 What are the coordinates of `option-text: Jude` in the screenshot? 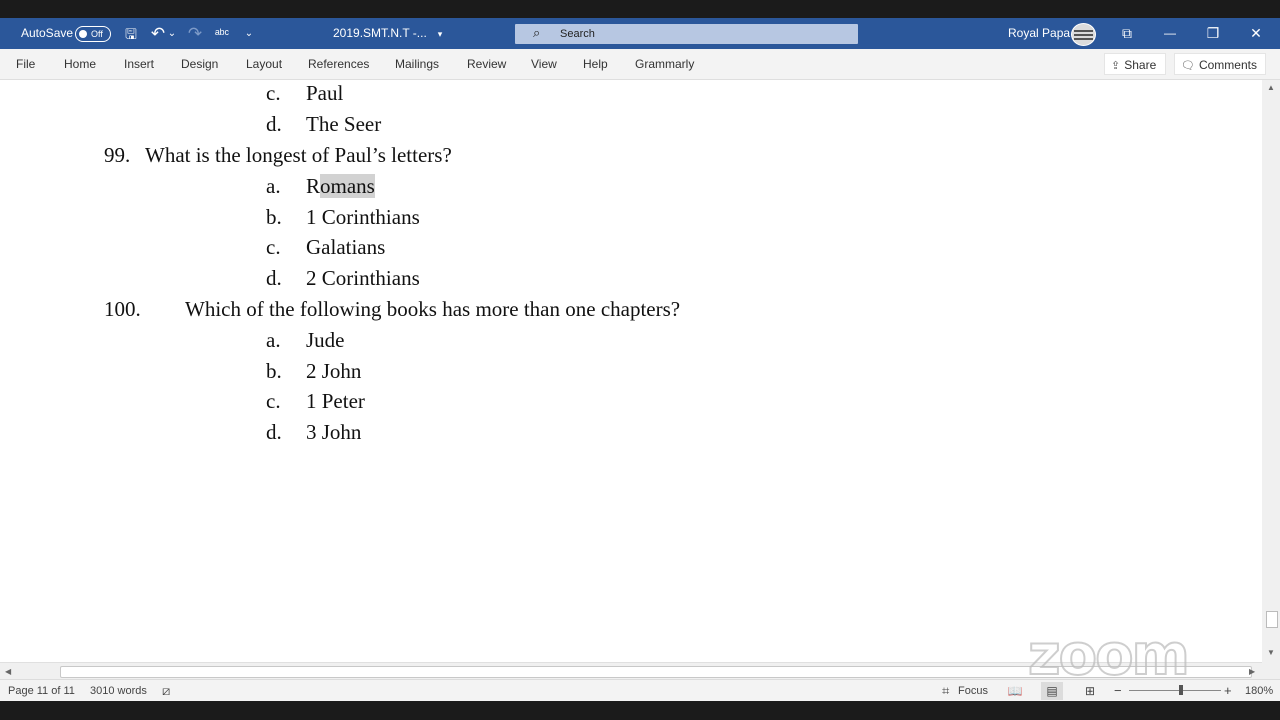 It's located at (325, 340).